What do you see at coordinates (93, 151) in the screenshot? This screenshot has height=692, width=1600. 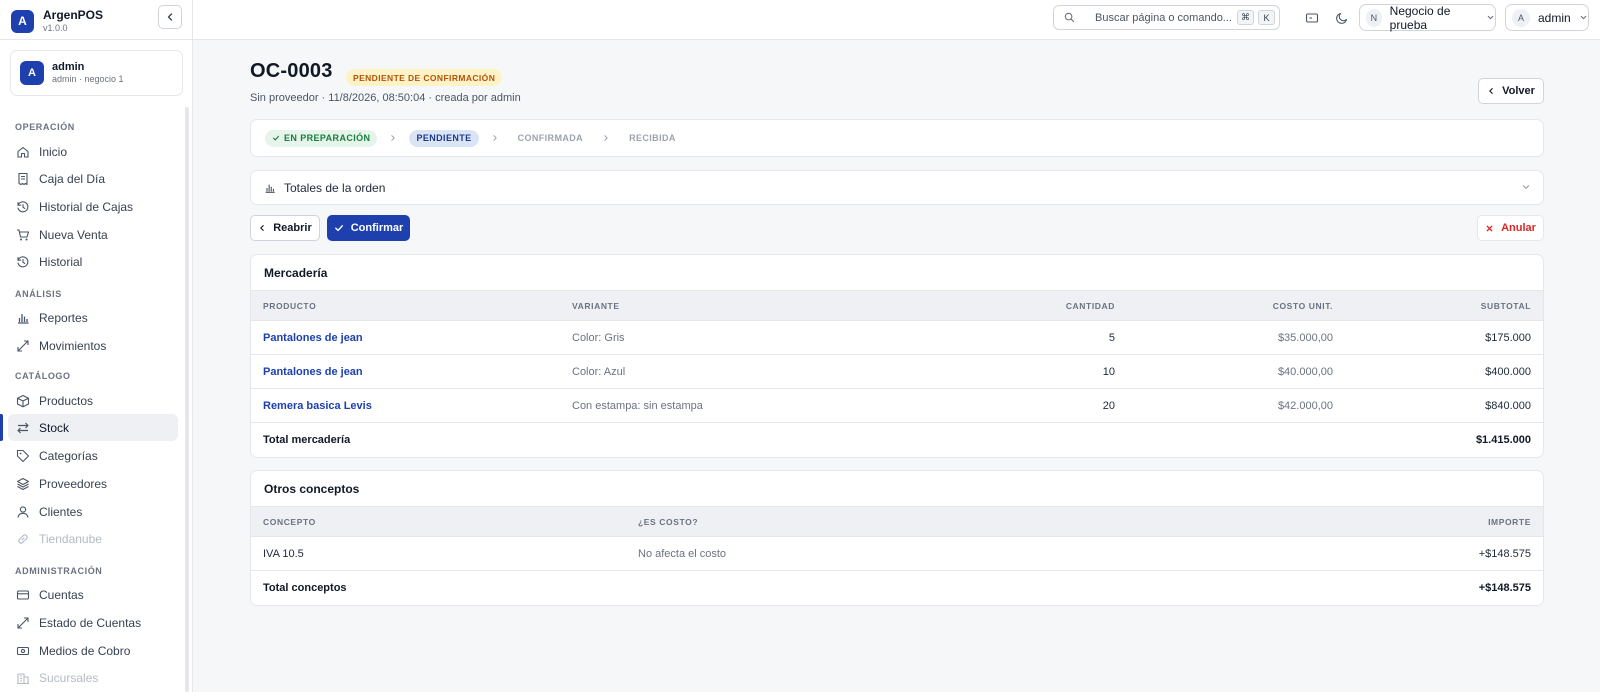 I see `sidebar-item-inicio: Inicio` at bounding box center [93, 151].